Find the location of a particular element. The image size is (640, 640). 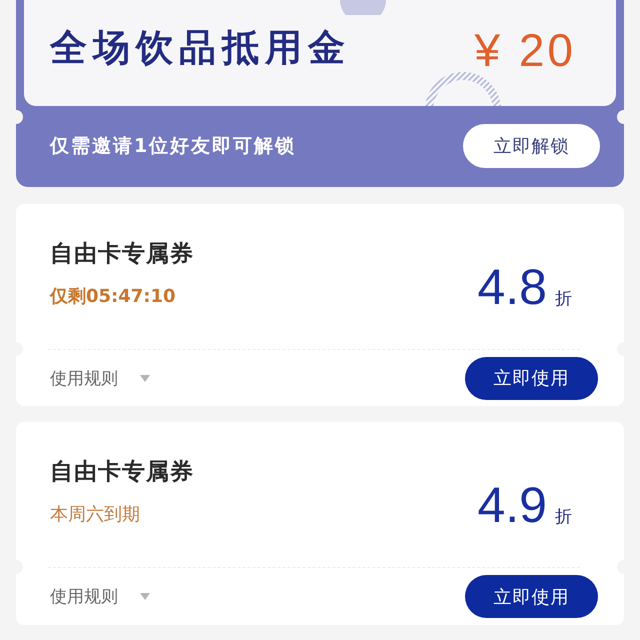

amount: ¥ 20 is located at coordinates (525, 50).